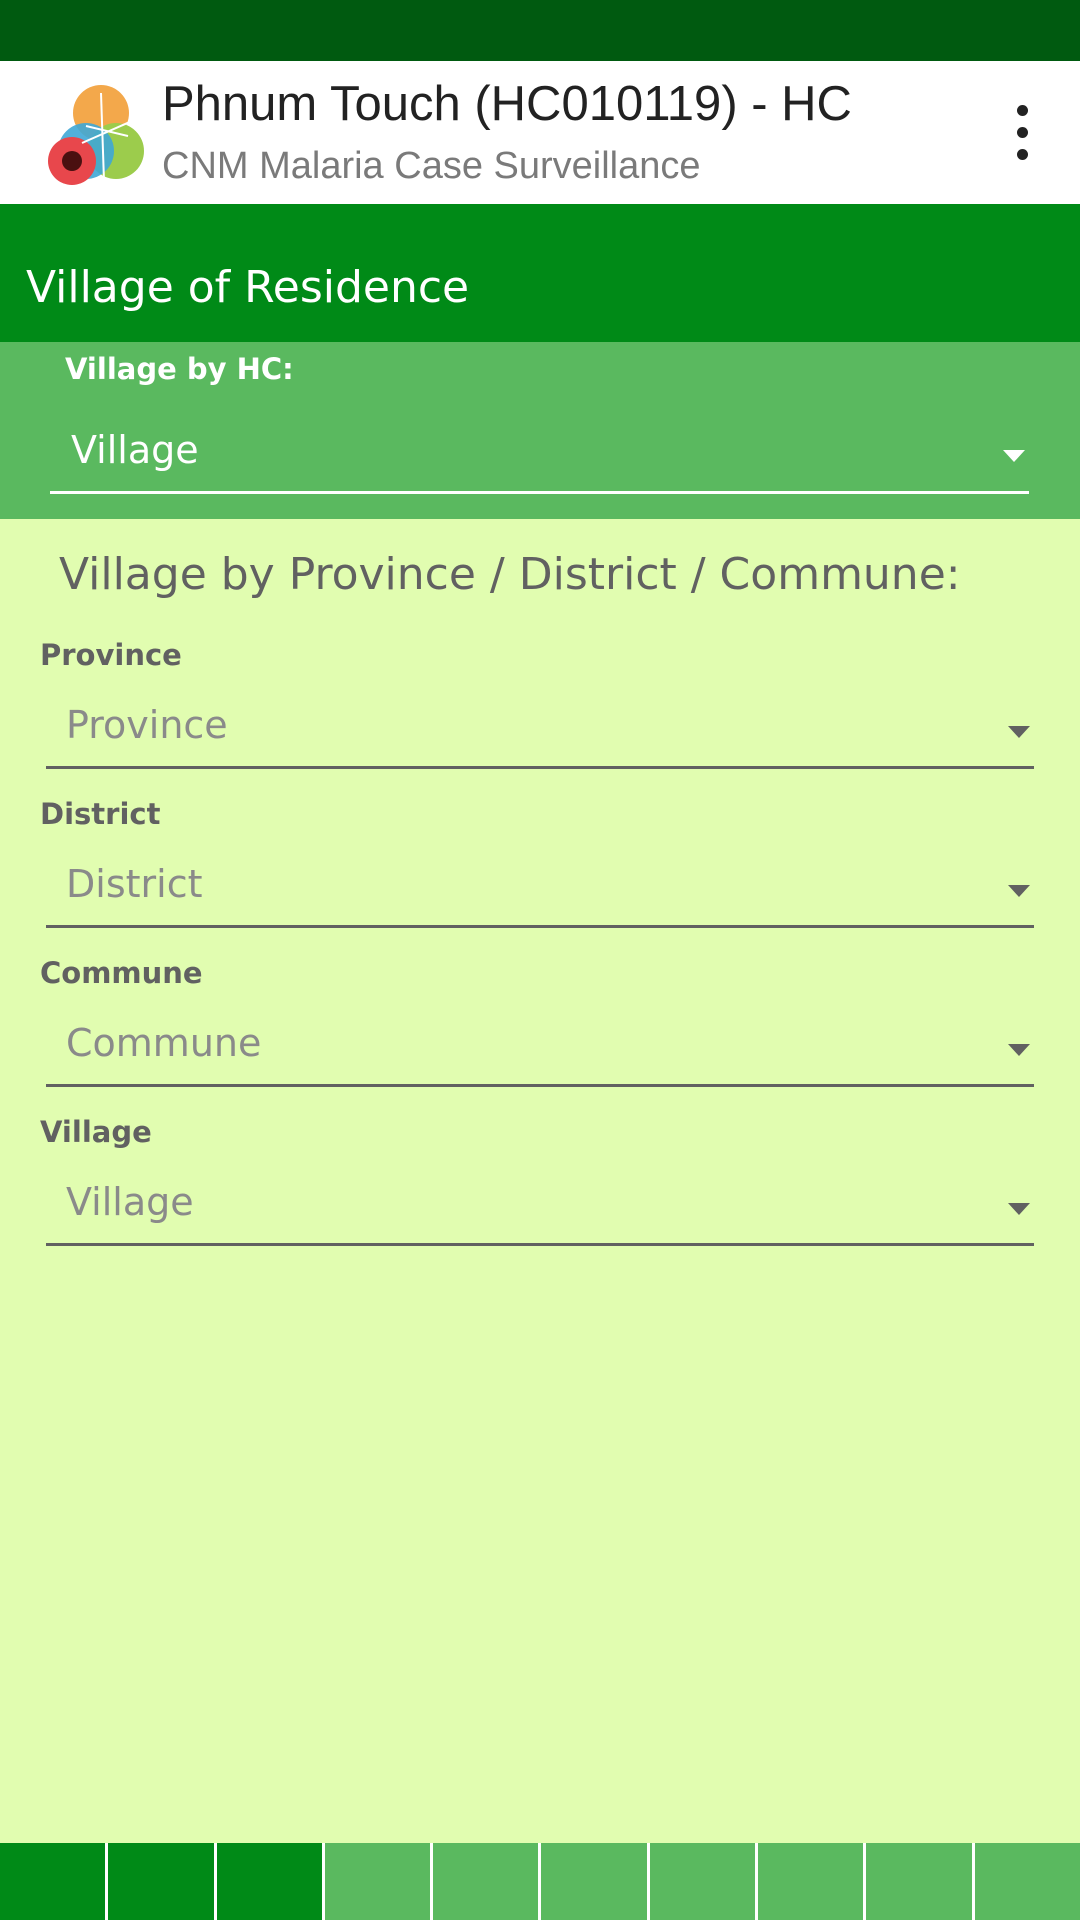 Image resolution: width=1080 pixels, height=1920 pixels. Describe the element at coordinates (96, 1132) in the screenshot. I see `village-label: Village` at that location.